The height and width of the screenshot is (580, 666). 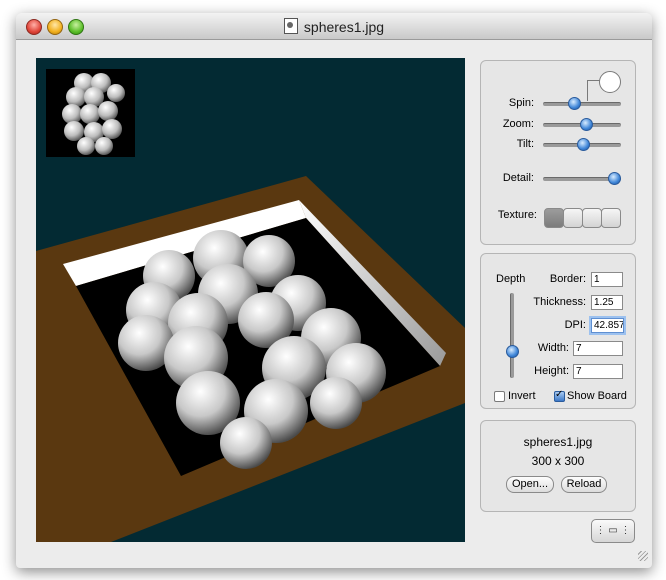 I want to click on detail-slider-knob, so click(x=614, y=178).